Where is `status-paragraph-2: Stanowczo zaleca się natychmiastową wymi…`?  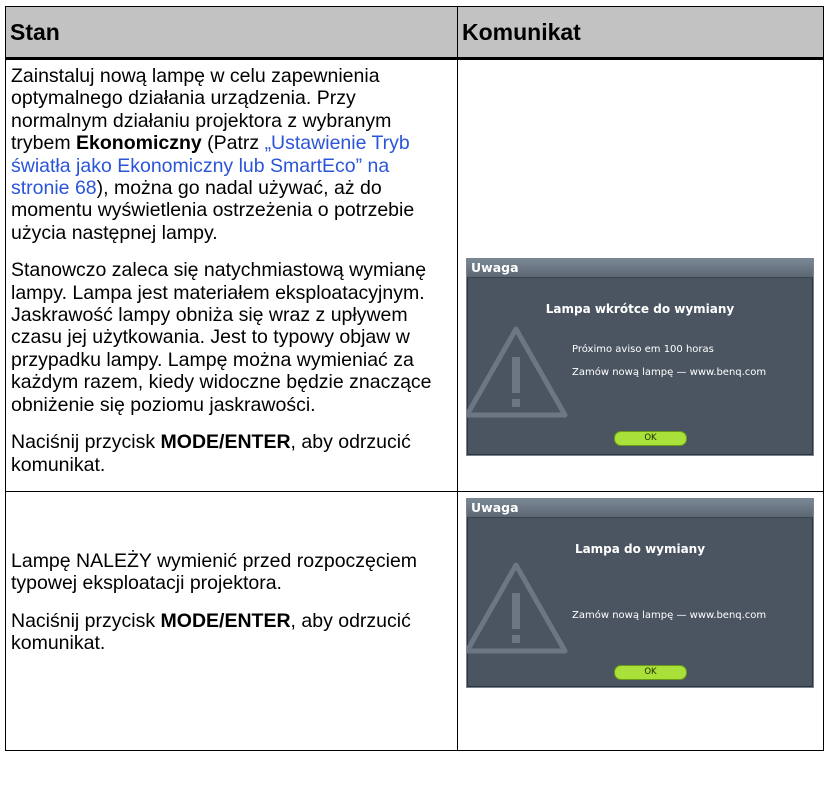
status-paragraph-2: Stanowczo zaleca się natychmiastową wymi… is located at coordinates (221, 337).